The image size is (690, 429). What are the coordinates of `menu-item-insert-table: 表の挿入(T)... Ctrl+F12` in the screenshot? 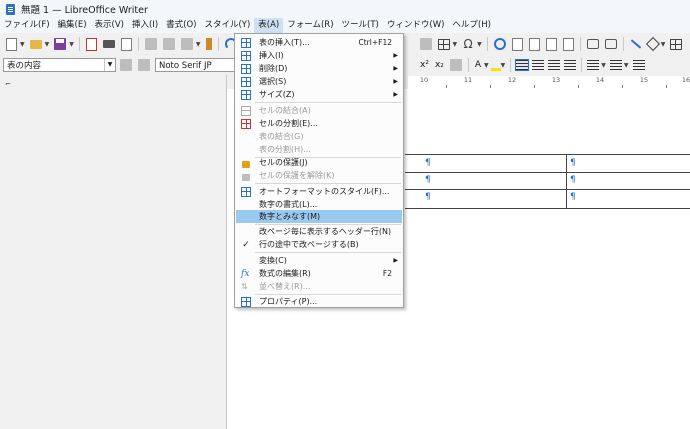 It's located at (319, 42).